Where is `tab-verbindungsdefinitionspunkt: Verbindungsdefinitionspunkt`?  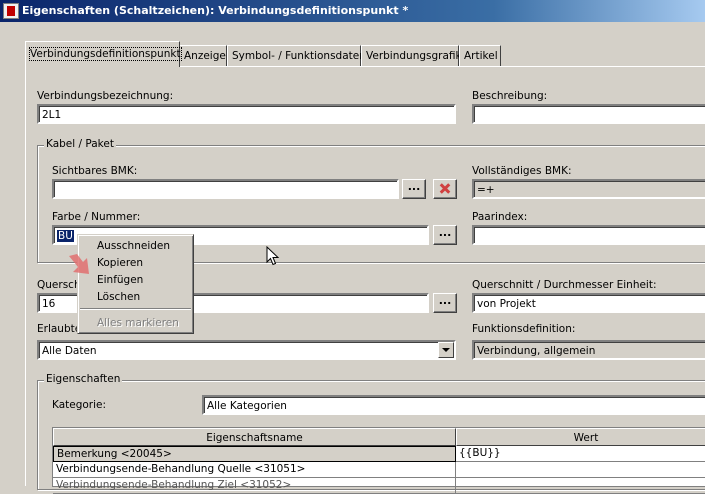 tab-verbindungsdefinitionspunkt: Verbindungsdefinitionspunkt is located at coordinates (103, 54).